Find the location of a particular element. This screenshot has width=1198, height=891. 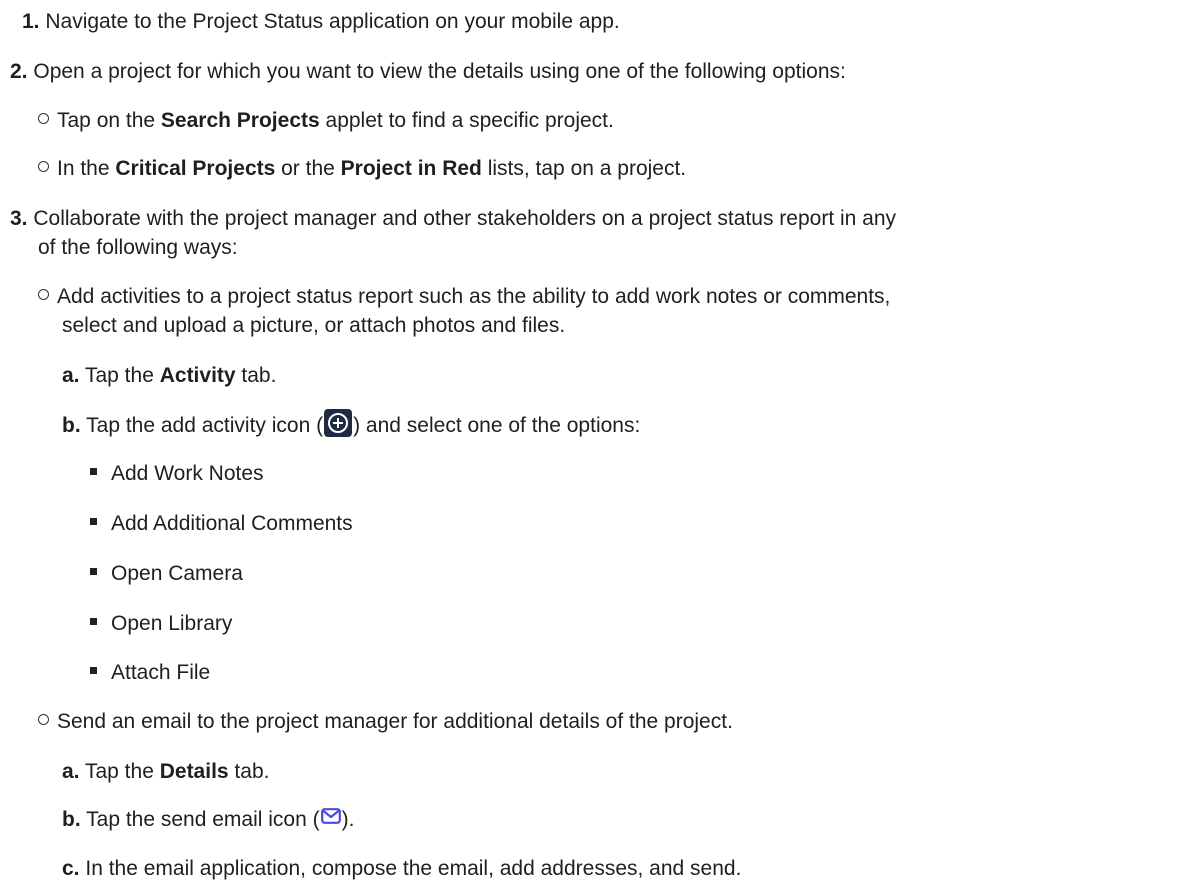

ui-name: Activity is located at coordinates (197, 375).